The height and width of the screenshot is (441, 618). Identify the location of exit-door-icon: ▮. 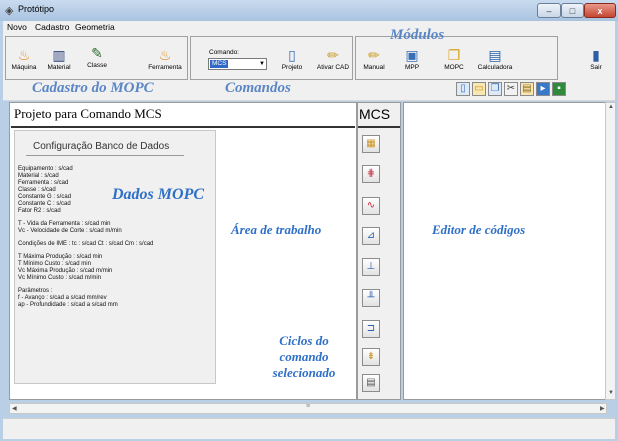
(596, 55).